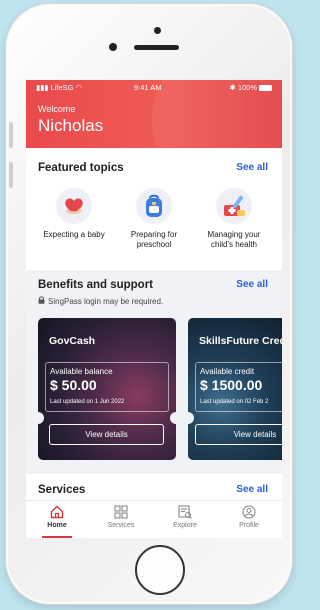  I want to click on card-title: GovCash, so click(72, 341).